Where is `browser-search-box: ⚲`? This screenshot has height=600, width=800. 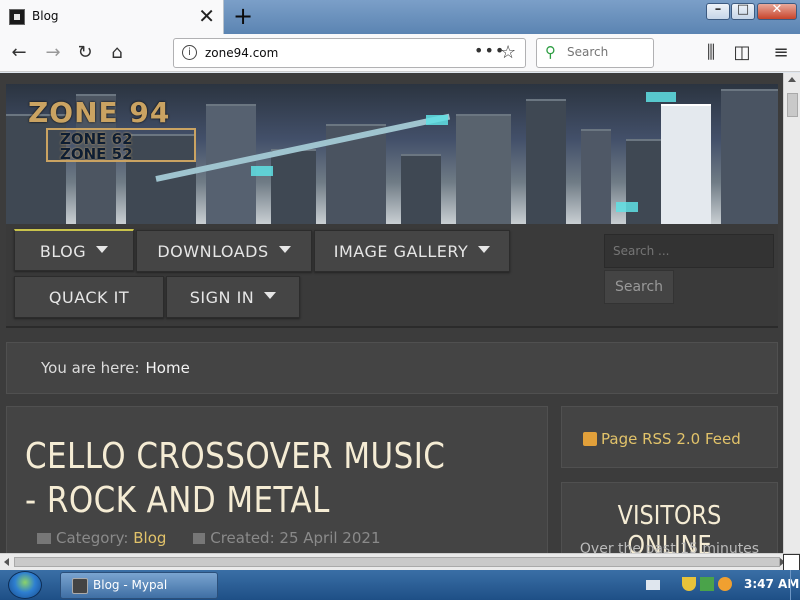
browser-search-box: ⚲ is located at coordinates (595, 53).